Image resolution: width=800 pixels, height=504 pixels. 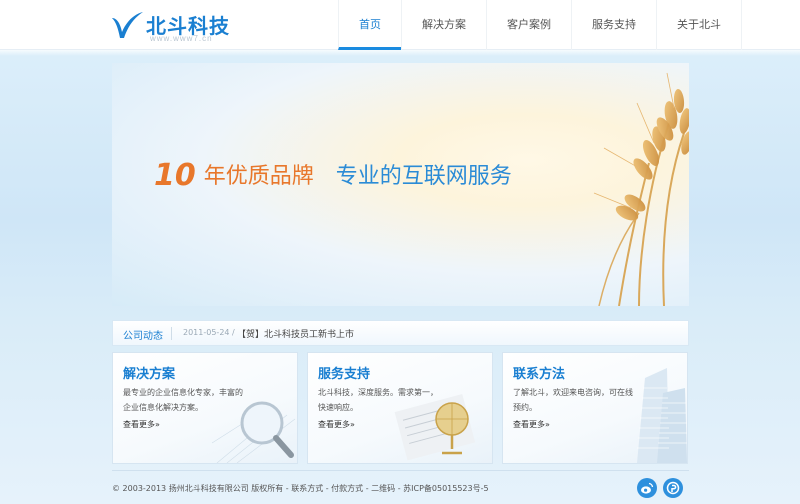 What do you see at coordinates (181, 38) in the screenshot?
I see `logo-url: www.www7.cn` at bounding box center [181, 38].